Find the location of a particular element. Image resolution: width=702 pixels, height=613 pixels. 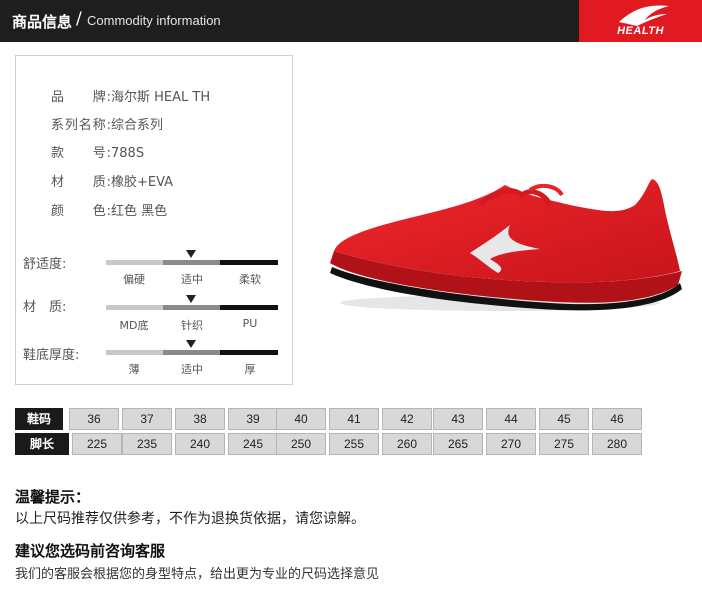

info-value: 综合系列 is located at coordinates (137, 125).